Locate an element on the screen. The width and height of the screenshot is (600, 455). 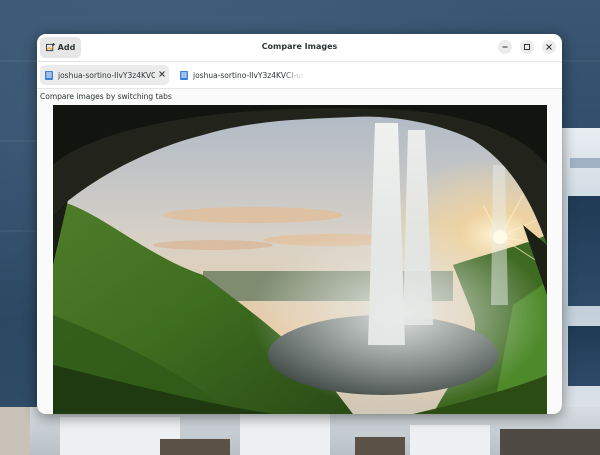
minimize-button is located at coordinates (505, 47).